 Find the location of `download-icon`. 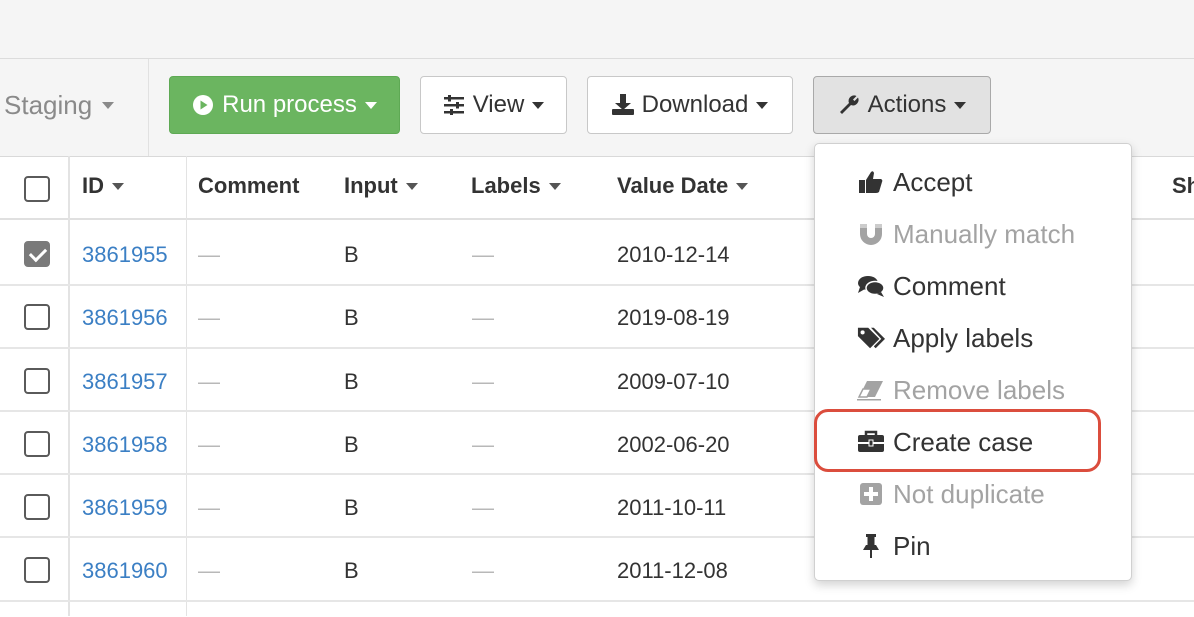

download-icon is located at coordinates (622, 105).